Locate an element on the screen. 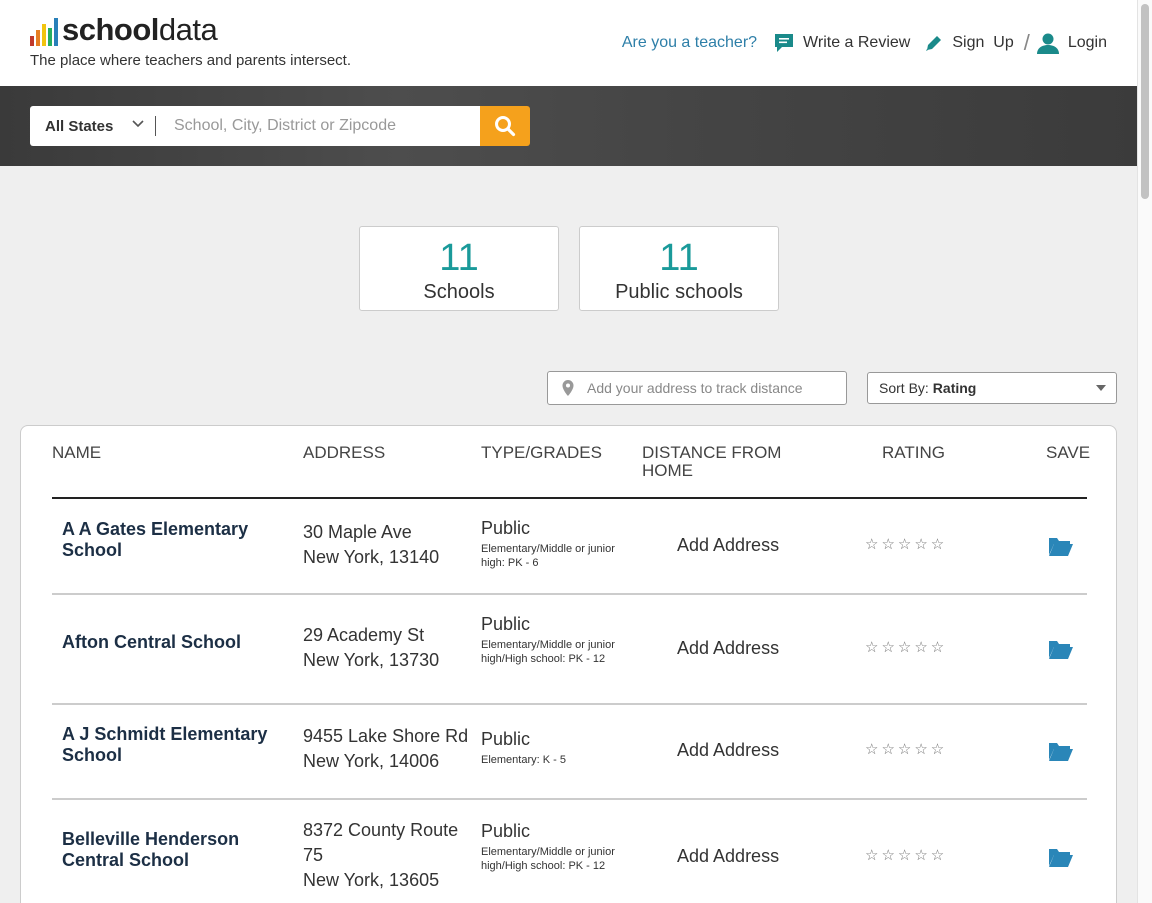 The height and width of the screenshot is (903, 1152). comment-icon is located at coordinates (784, 43).